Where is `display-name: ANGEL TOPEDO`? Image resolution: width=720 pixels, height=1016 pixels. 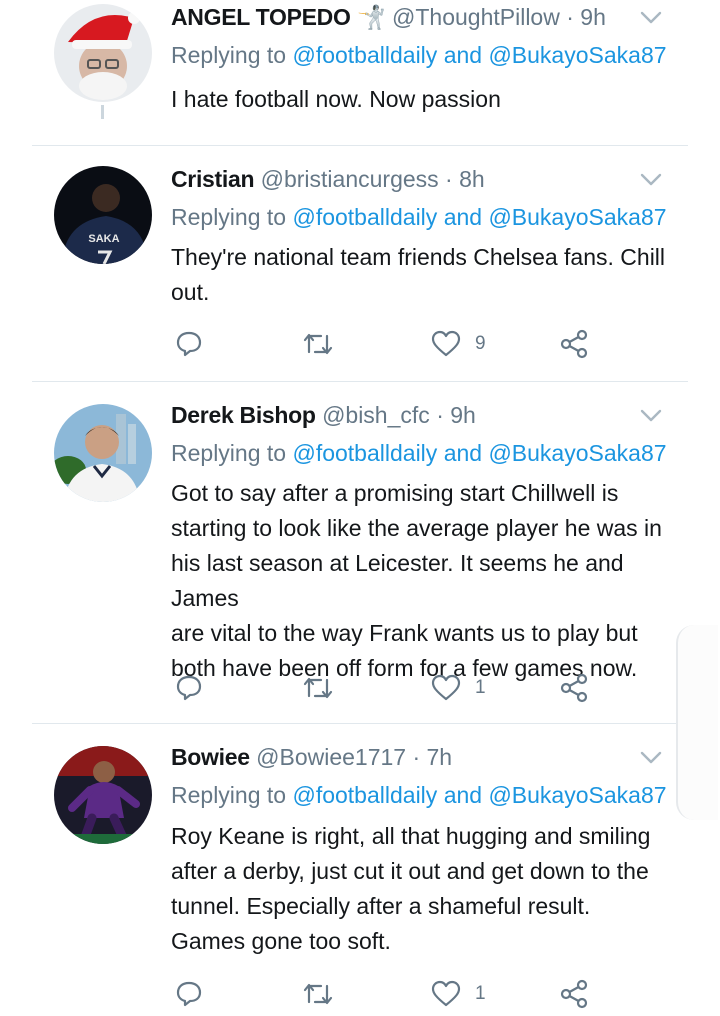 display-name: ANGEL TOPEDO is located at coordinates (261, 17).